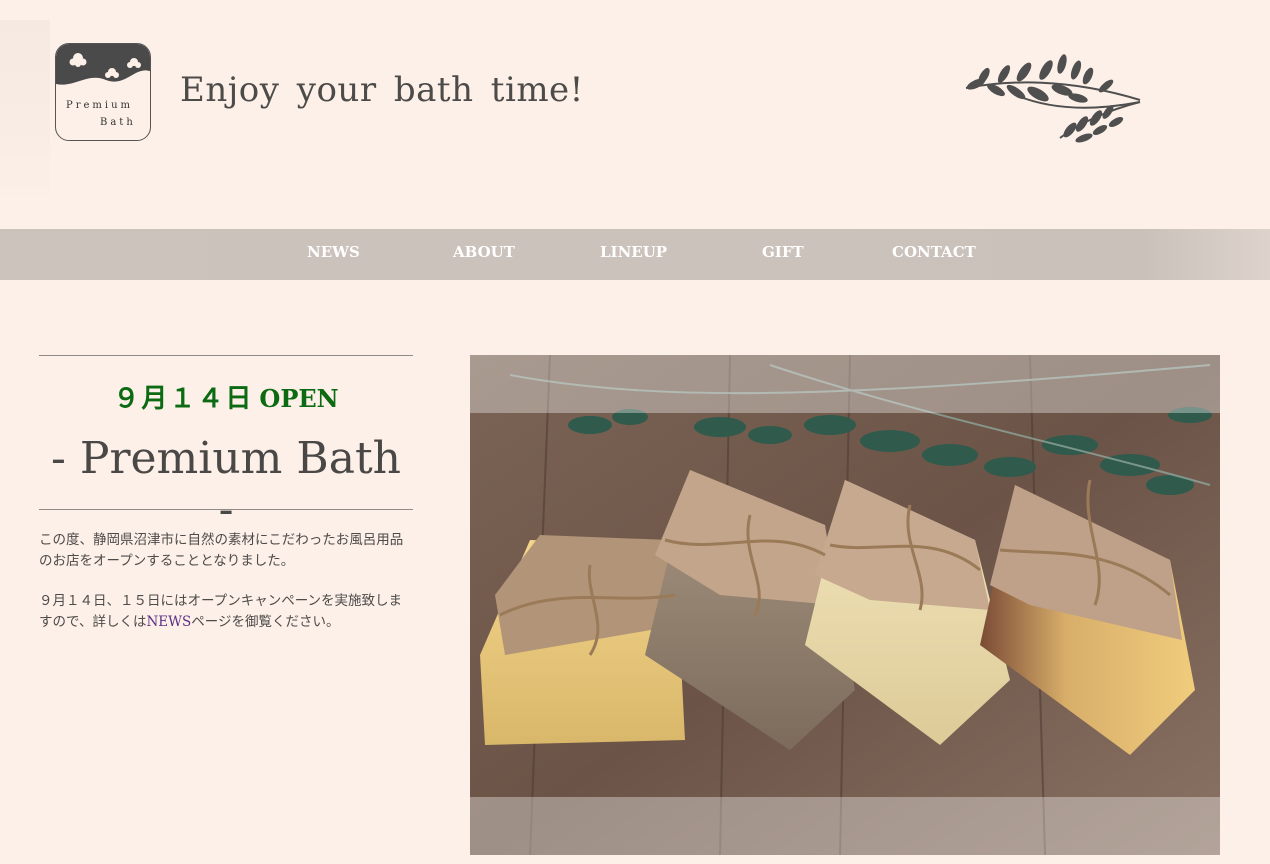  I want to click on nav-item-about: ABOUT, so click(484, 252).